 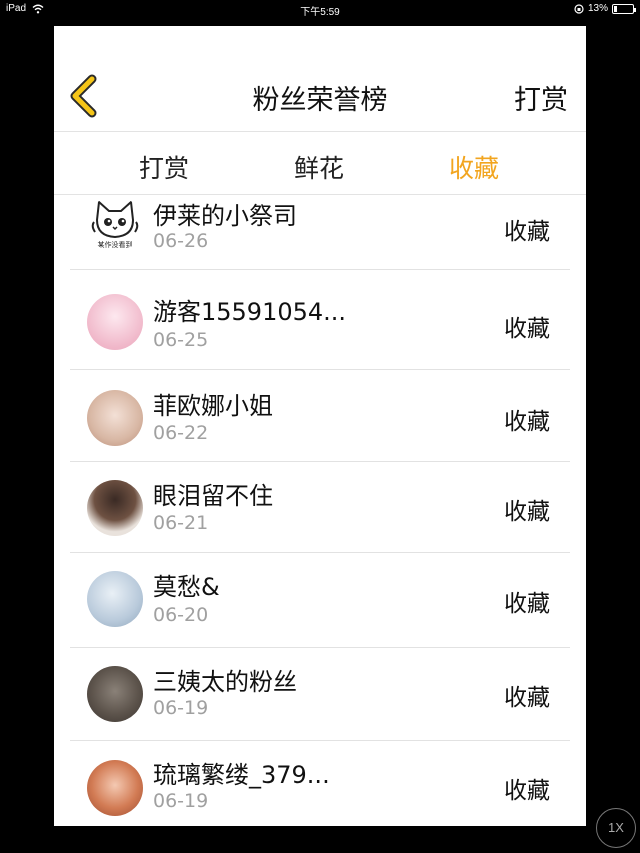 What do you see at coordinates (320, 694) in the screenshot?
I see `list-item: 三姨太的粉丝 06-19 收藏` at bounding box center [320, 694].